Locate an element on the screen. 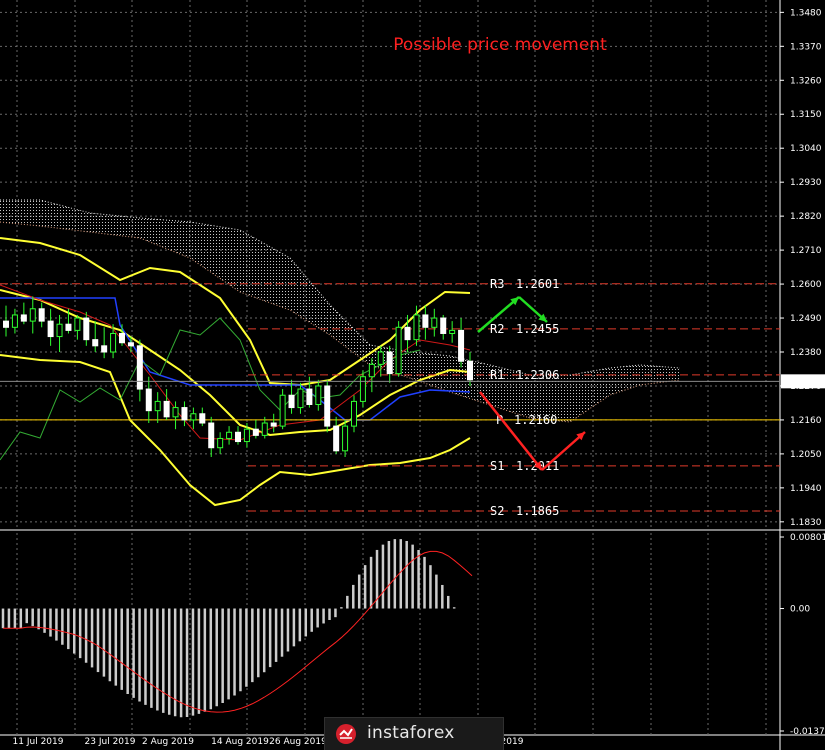 This screenshot has height=750, width=825. y-tick-label: 1.1940 is located at coordinates (806, 489).